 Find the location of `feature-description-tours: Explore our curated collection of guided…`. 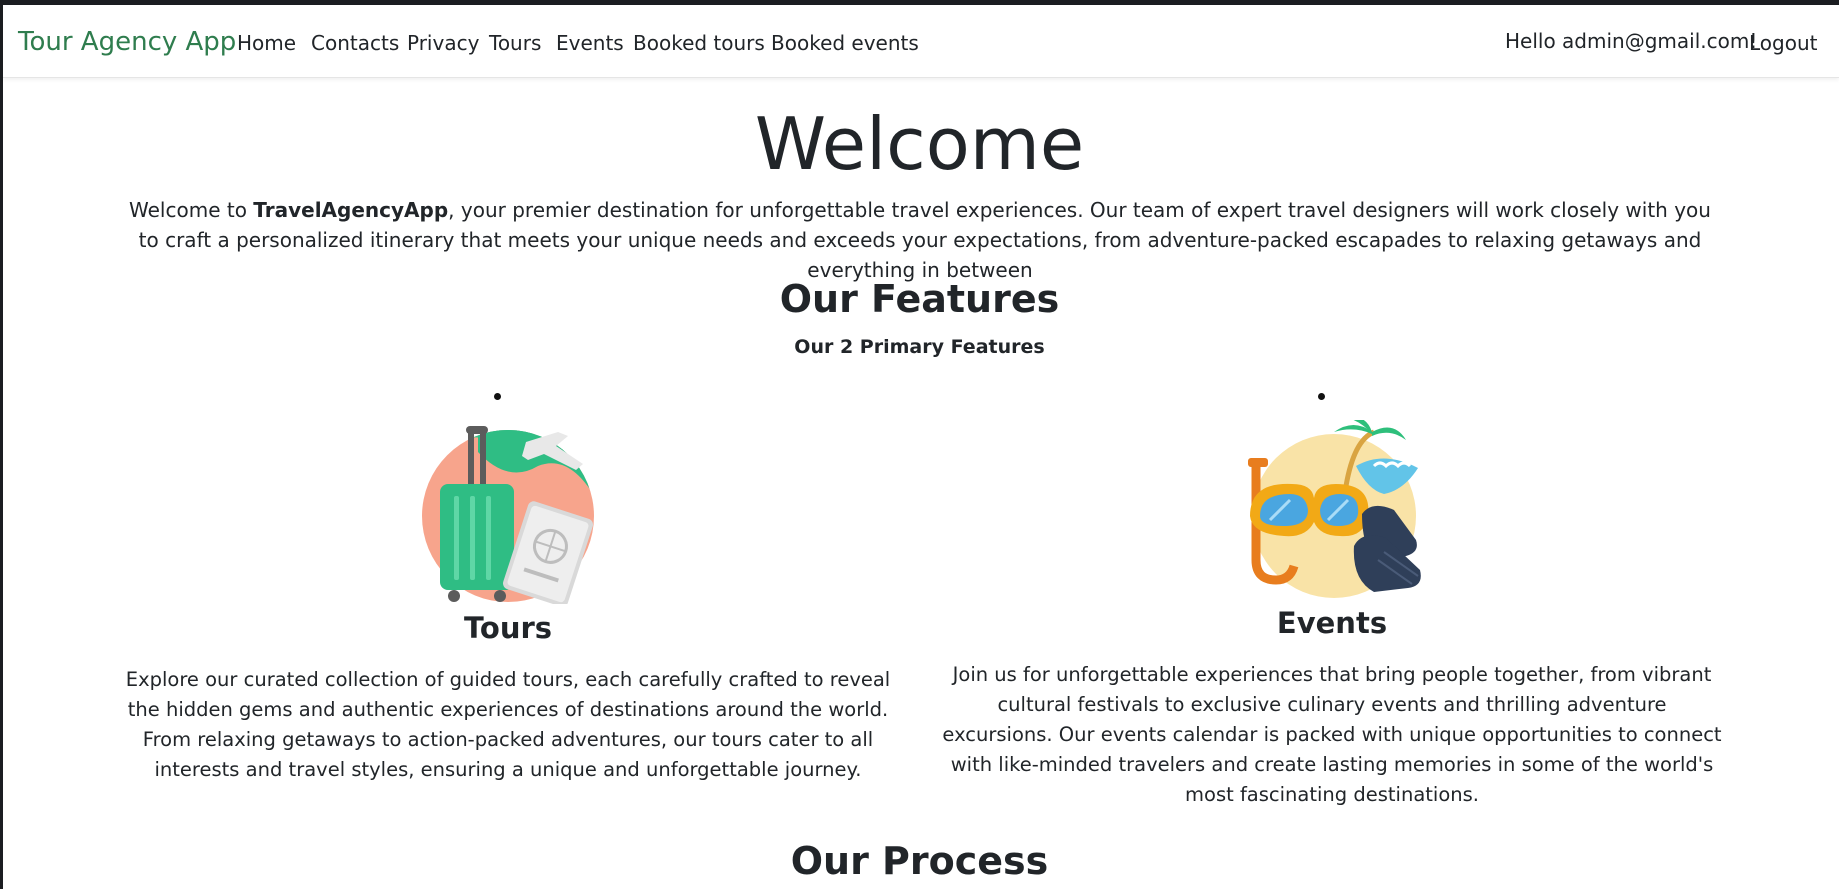

feature-description-tours: Explore our curated collection of guided… is located at coordinates (508, 724).